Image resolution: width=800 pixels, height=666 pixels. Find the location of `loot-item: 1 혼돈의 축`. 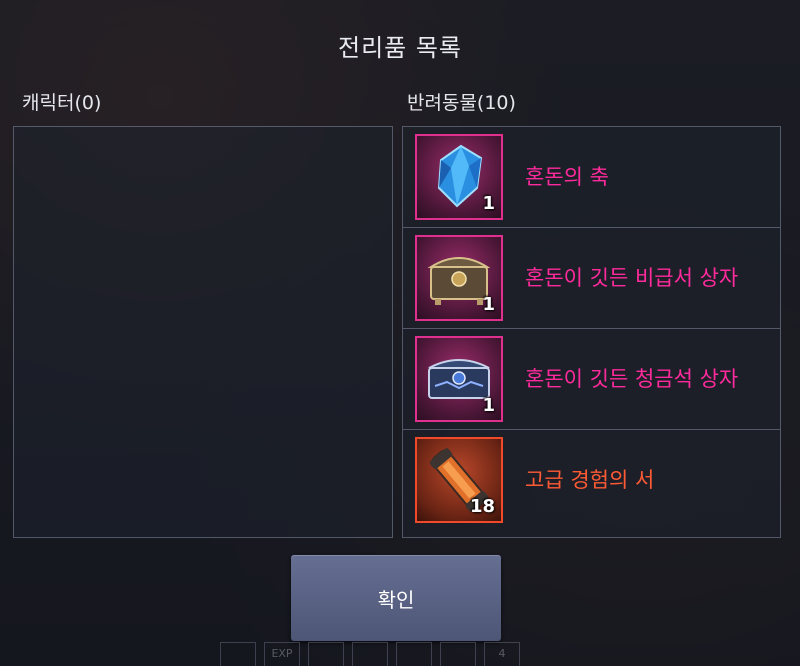

loot-item: 1 혼돈의 축 is located at coordinates (591, 177).